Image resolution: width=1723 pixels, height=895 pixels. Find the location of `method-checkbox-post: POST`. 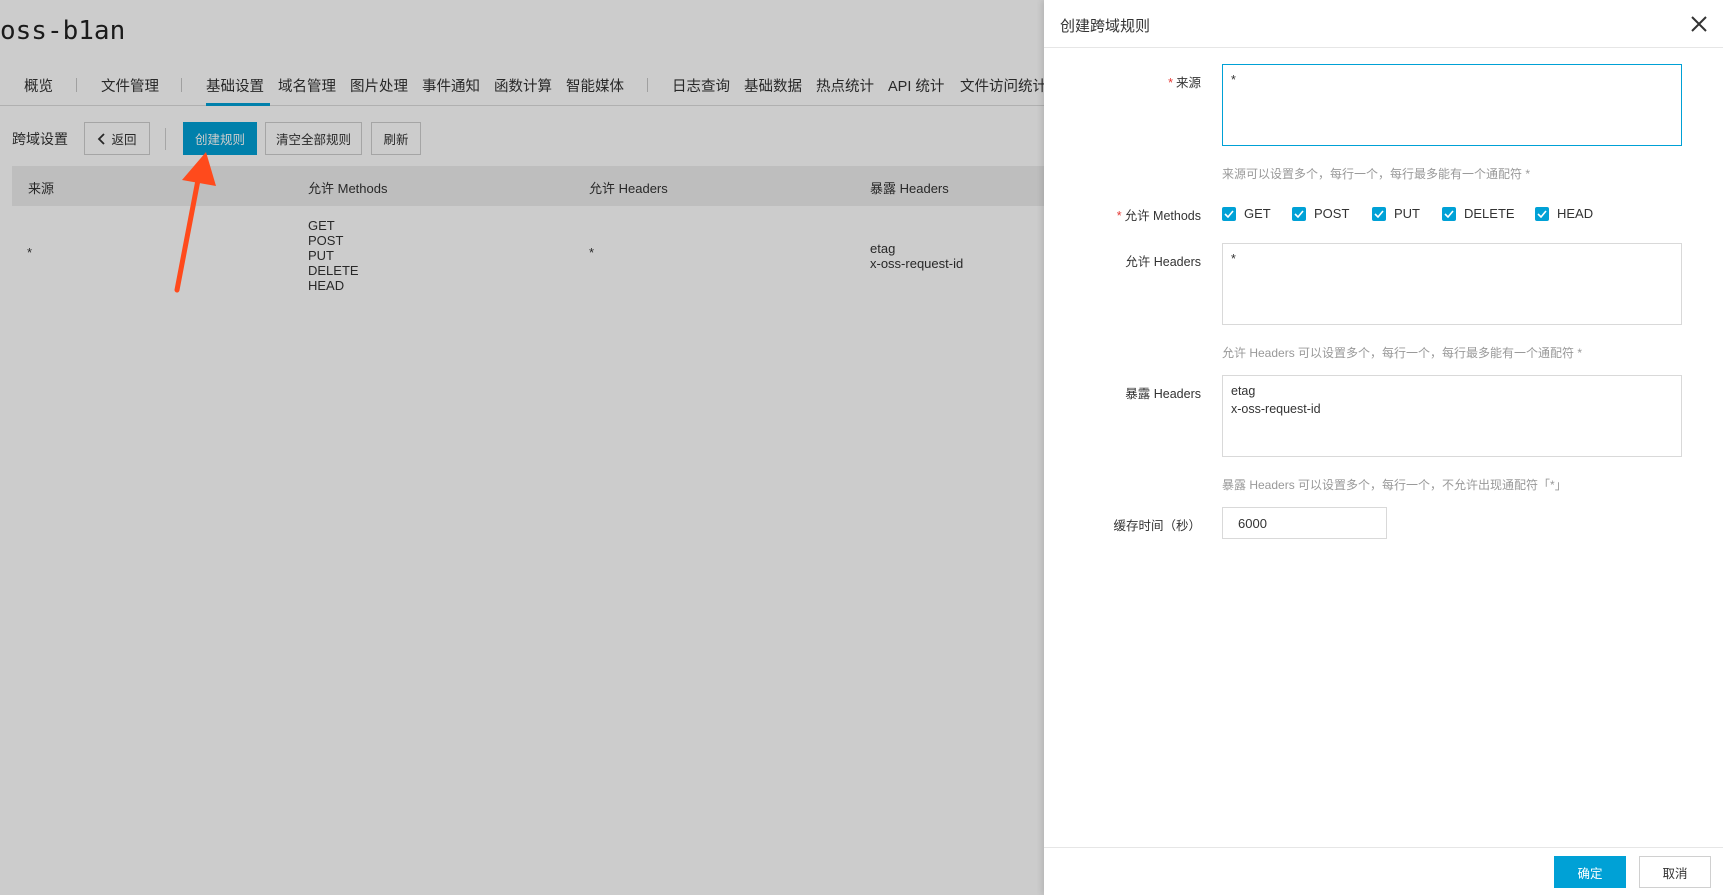

method-checkbox-post: POST is located at coordinates (1320, 213).